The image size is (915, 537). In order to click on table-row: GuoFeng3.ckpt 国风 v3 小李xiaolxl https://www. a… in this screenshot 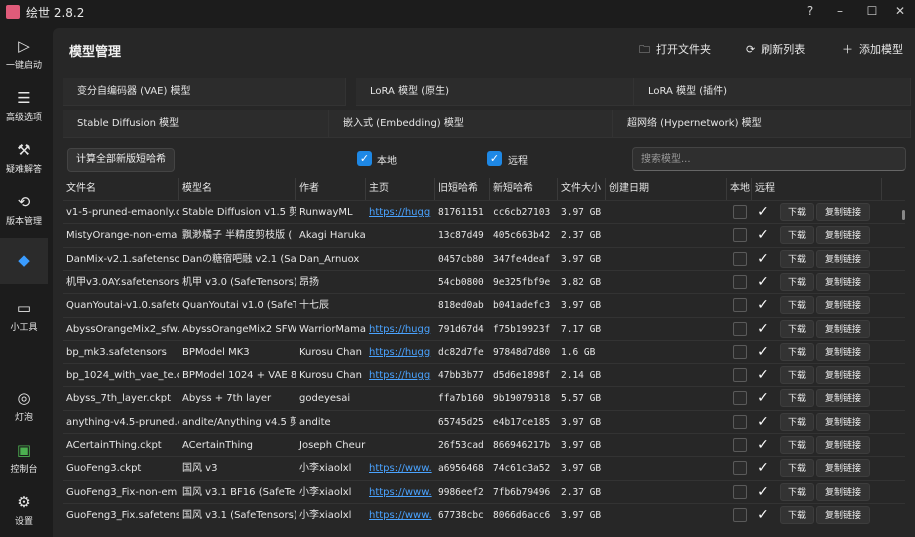, I will do `click(484, 468)`.